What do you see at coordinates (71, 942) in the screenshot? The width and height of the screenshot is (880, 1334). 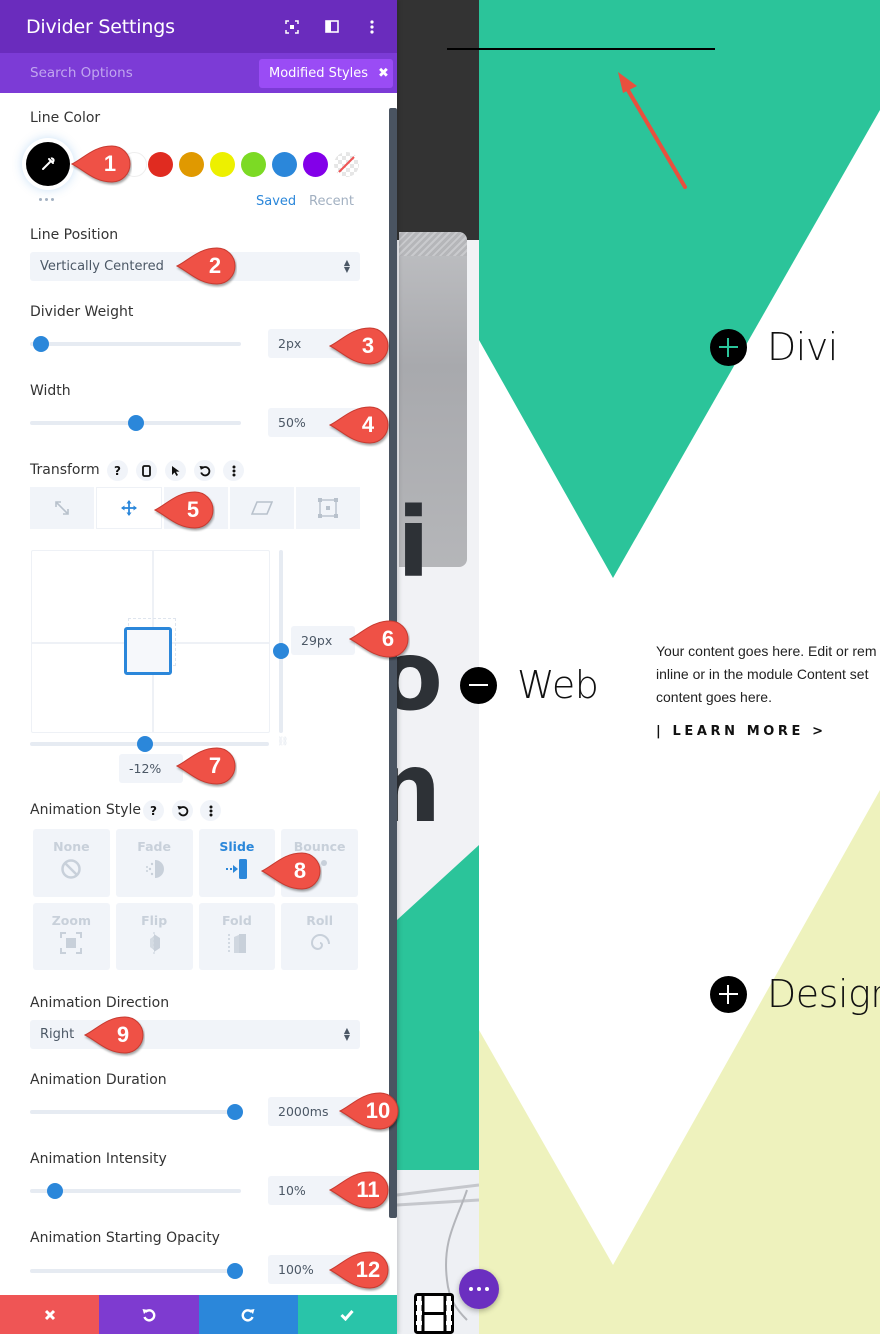 I see `zoom-icon` at bounding box center [71, 942].